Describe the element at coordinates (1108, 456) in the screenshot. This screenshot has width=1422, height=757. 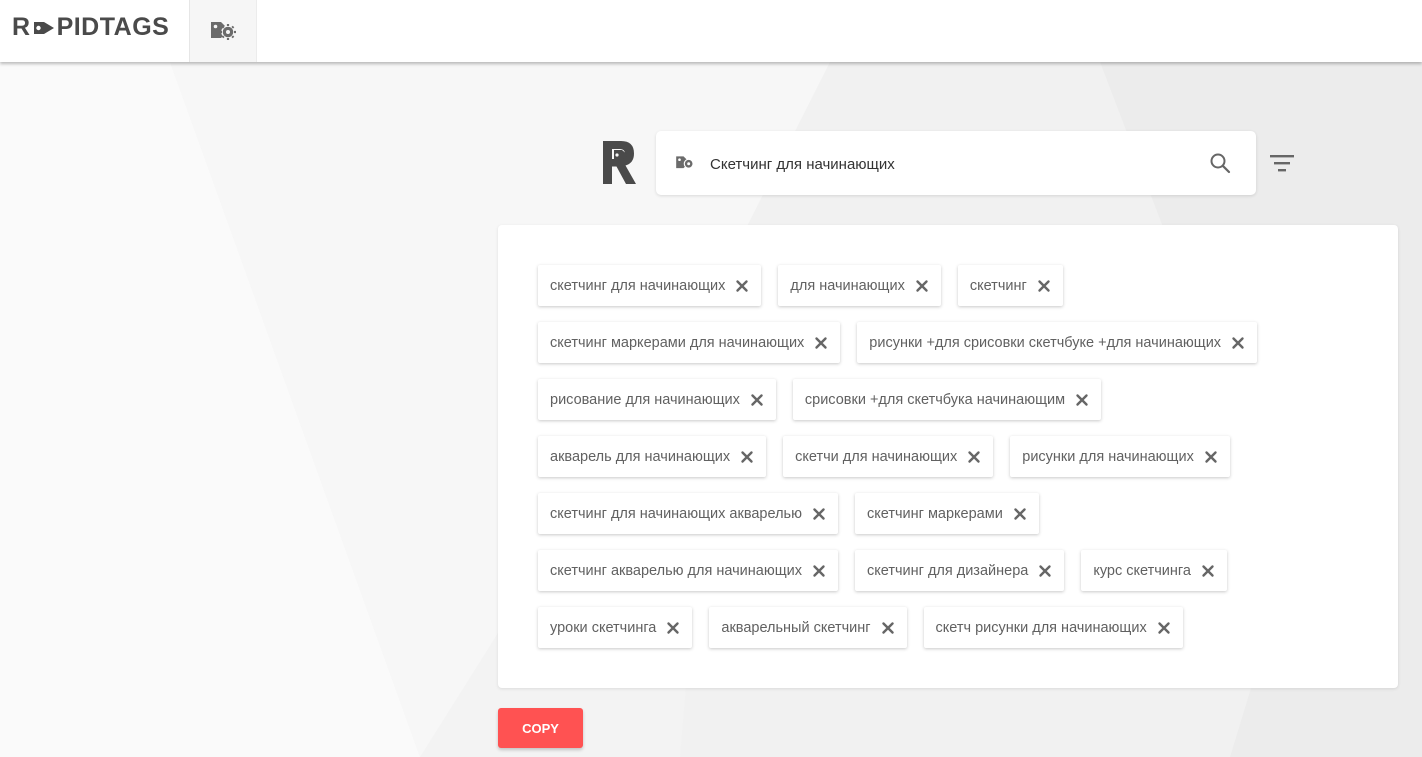
I see `tag-label: рисунки для начинающих` at that location.